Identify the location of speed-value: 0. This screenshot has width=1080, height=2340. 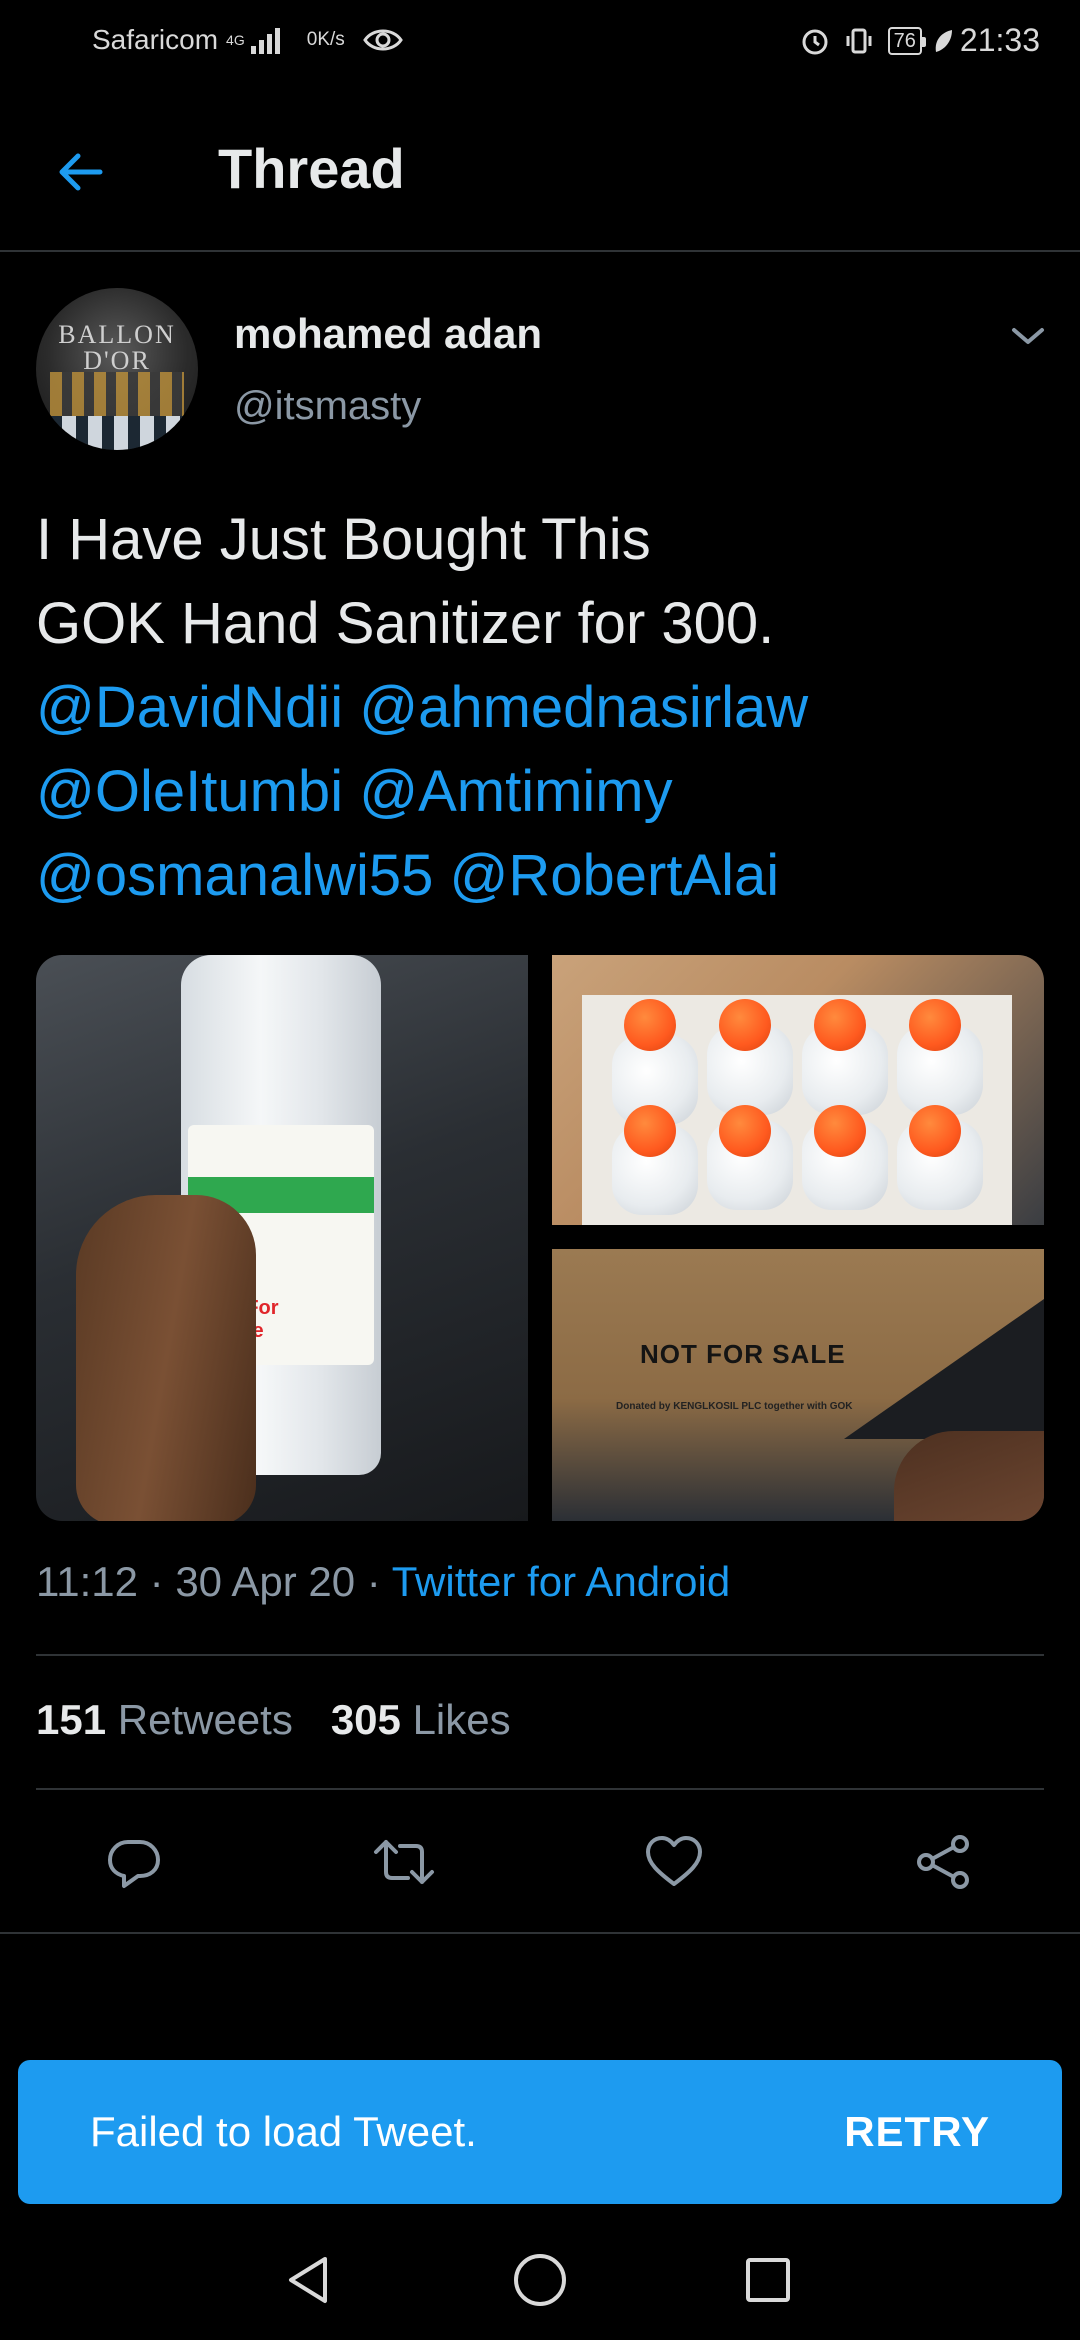
(312, 39).